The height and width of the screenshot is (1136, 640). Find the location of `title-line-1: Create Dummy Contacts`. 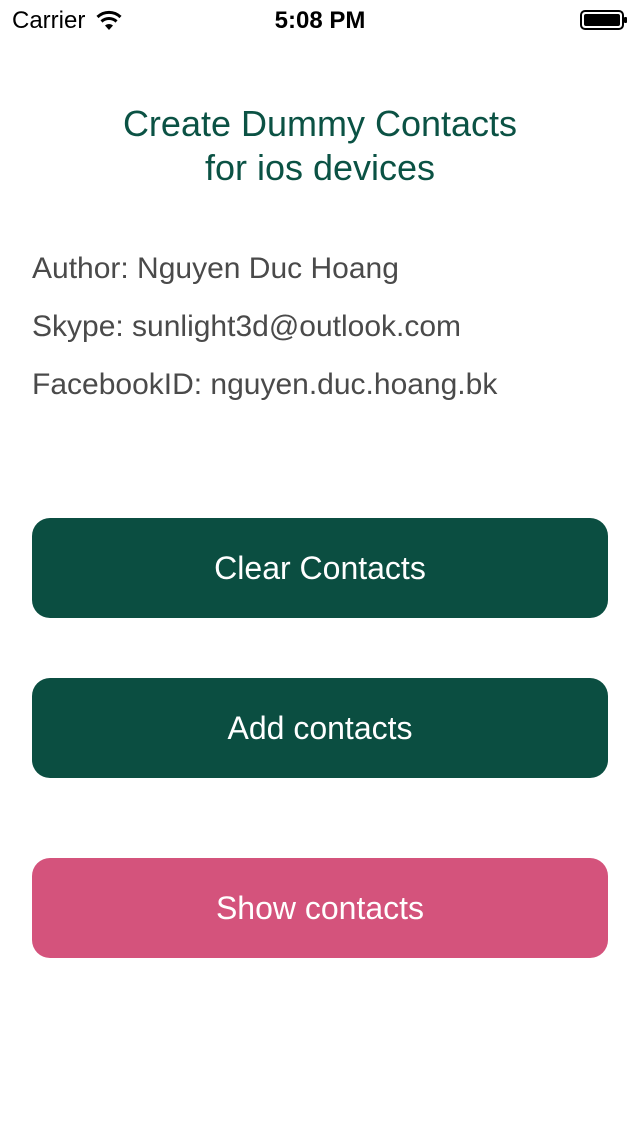

title-line-1: Create Dummy Contacts is located at coordinates (320, 123).